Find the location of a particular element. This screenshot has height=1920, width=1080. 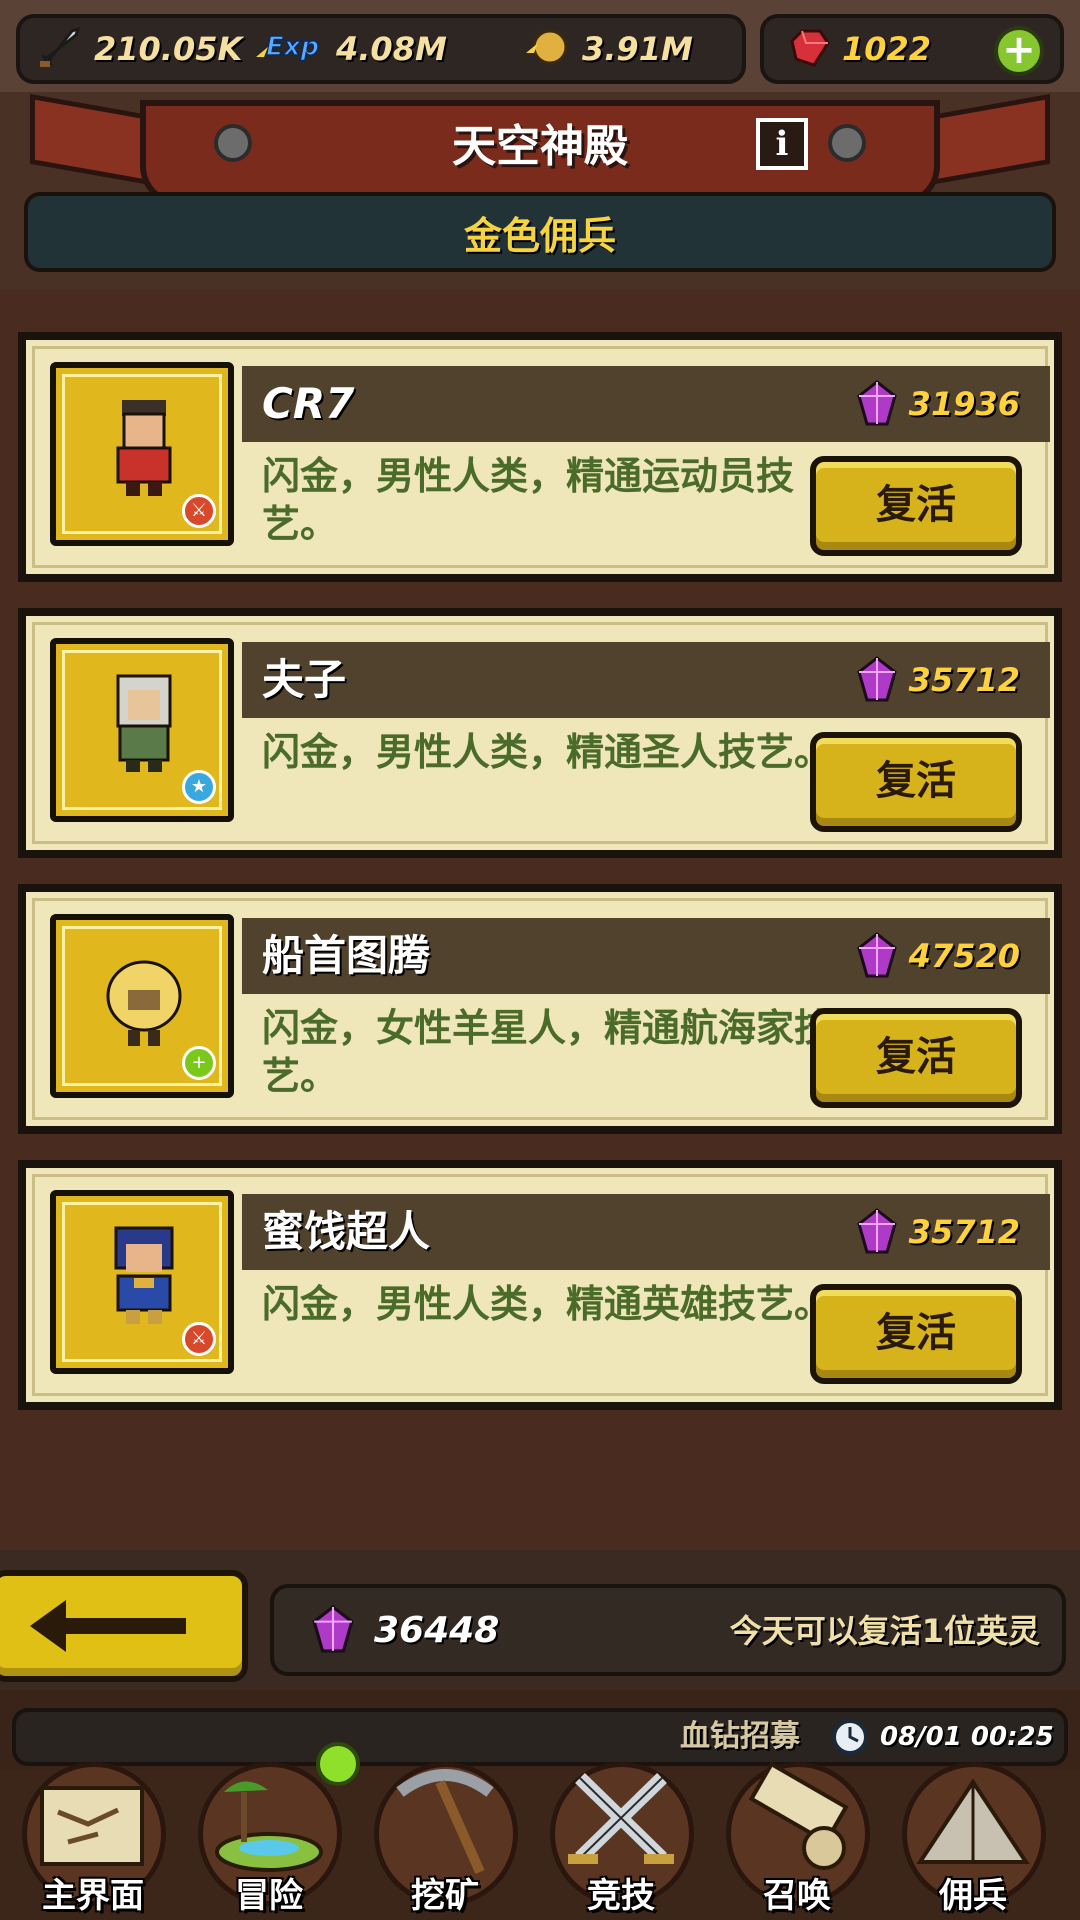

summon-scroll-icon is located at coordinates (798, 1816).